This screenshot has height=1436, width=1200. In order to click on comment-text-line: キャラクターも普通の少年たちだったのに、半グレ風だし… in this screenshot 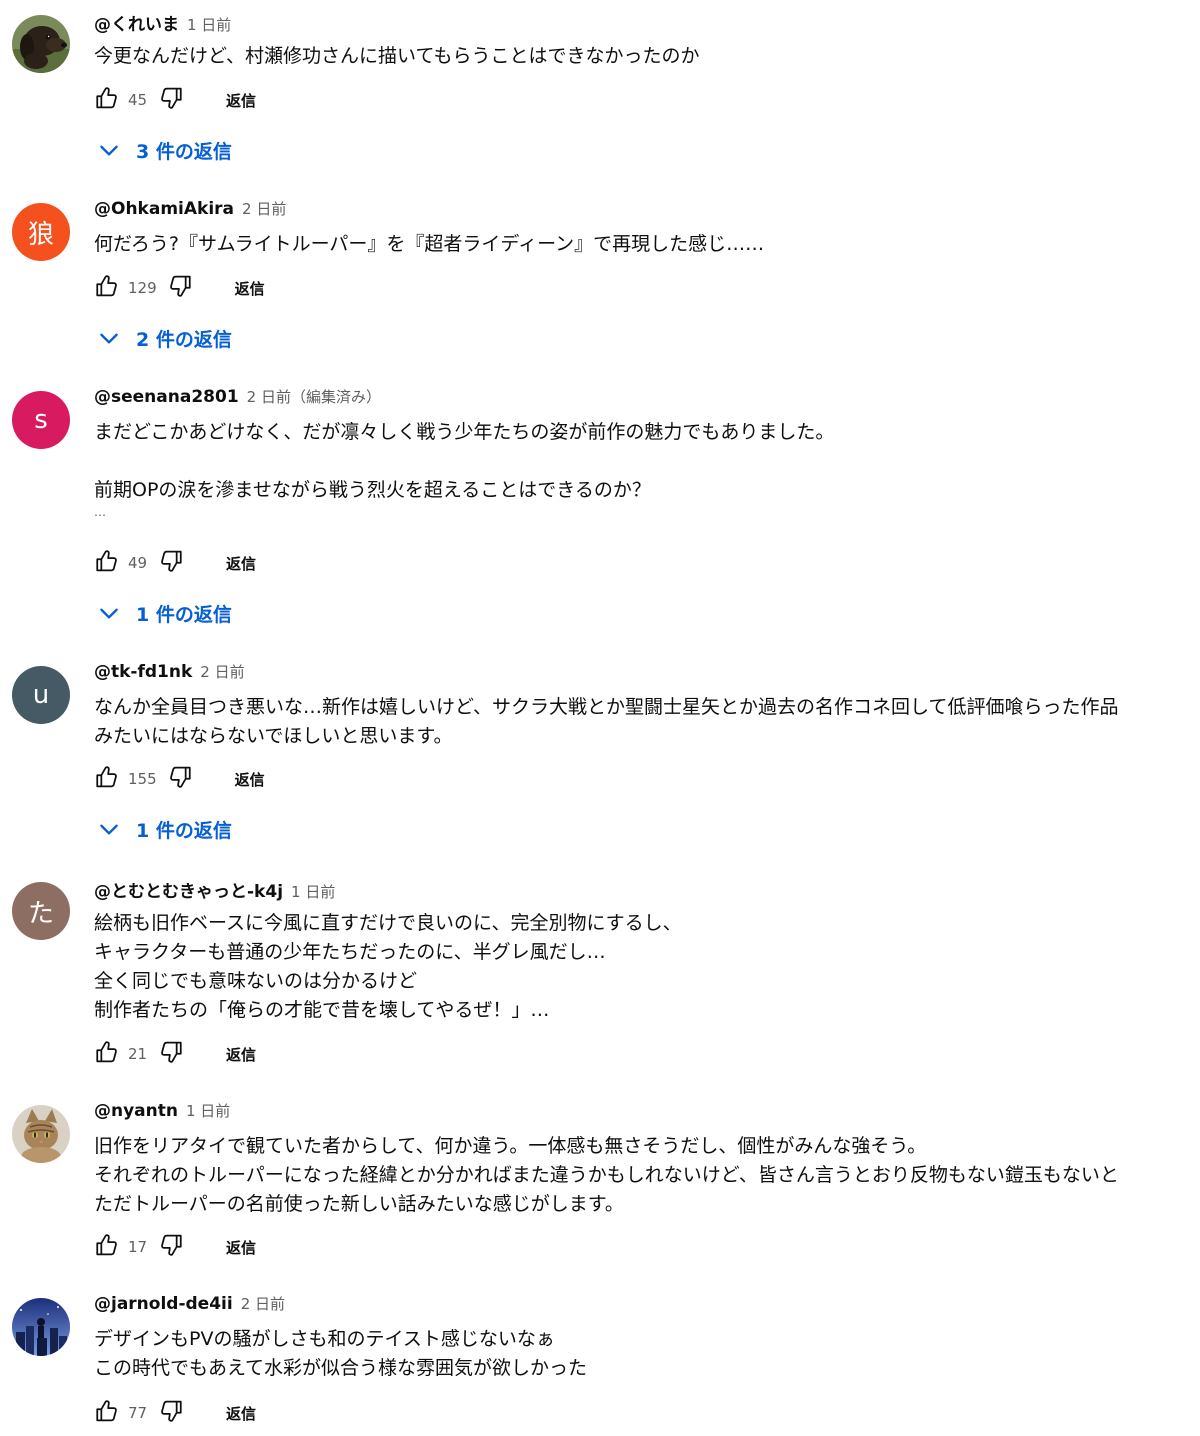, I will do `click(350, 952)`.